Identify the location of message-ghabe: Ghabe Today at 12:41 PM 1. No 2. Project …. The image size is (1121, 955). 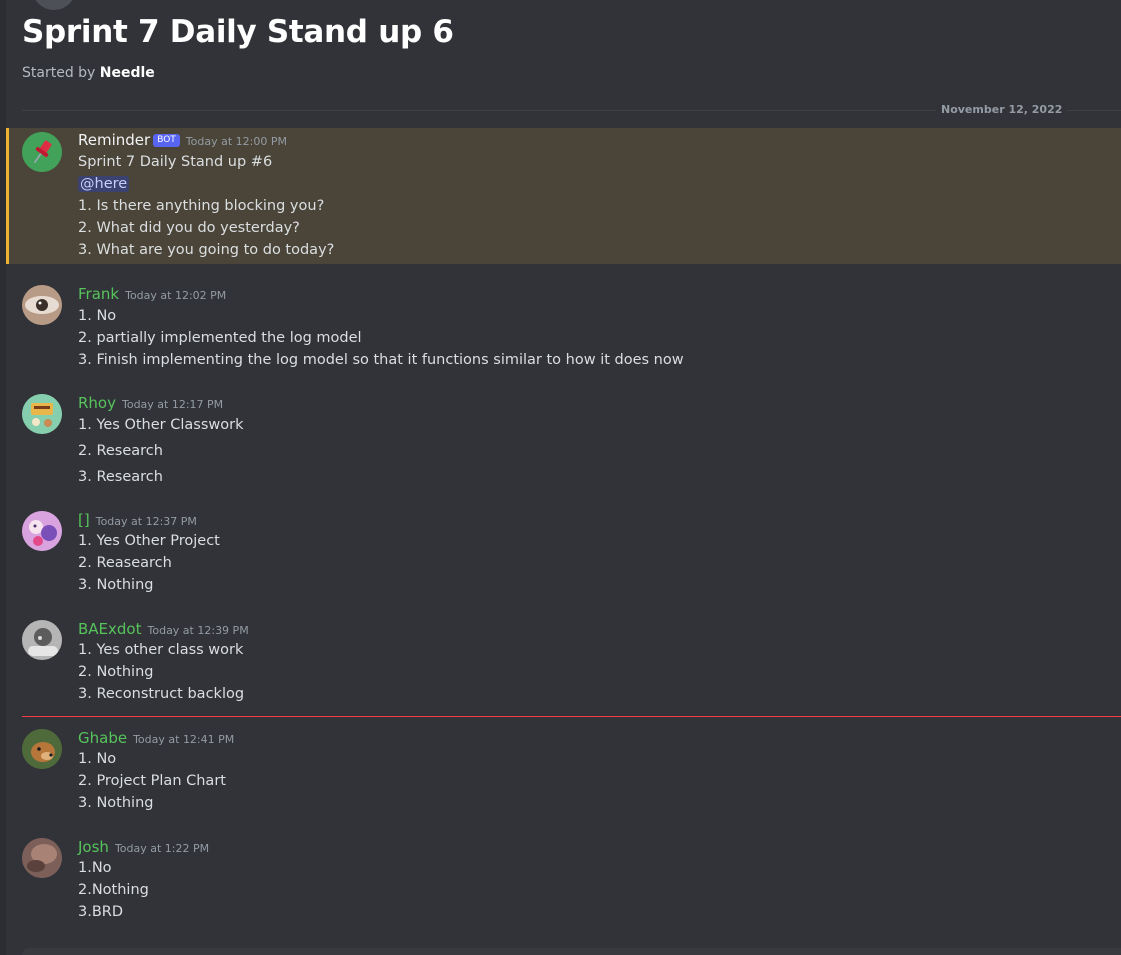
(560, 772).